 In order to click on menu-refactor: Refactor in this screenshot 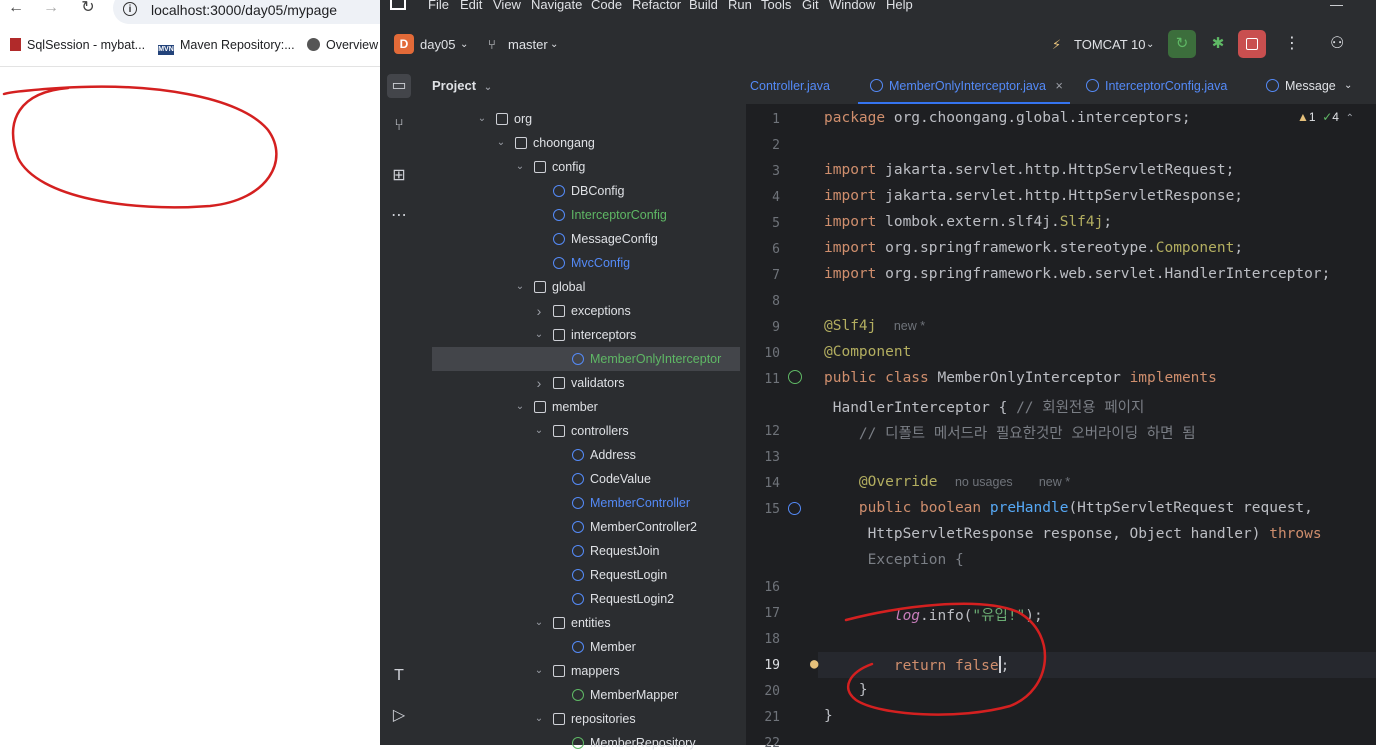, I will do `click(656, 6)`.